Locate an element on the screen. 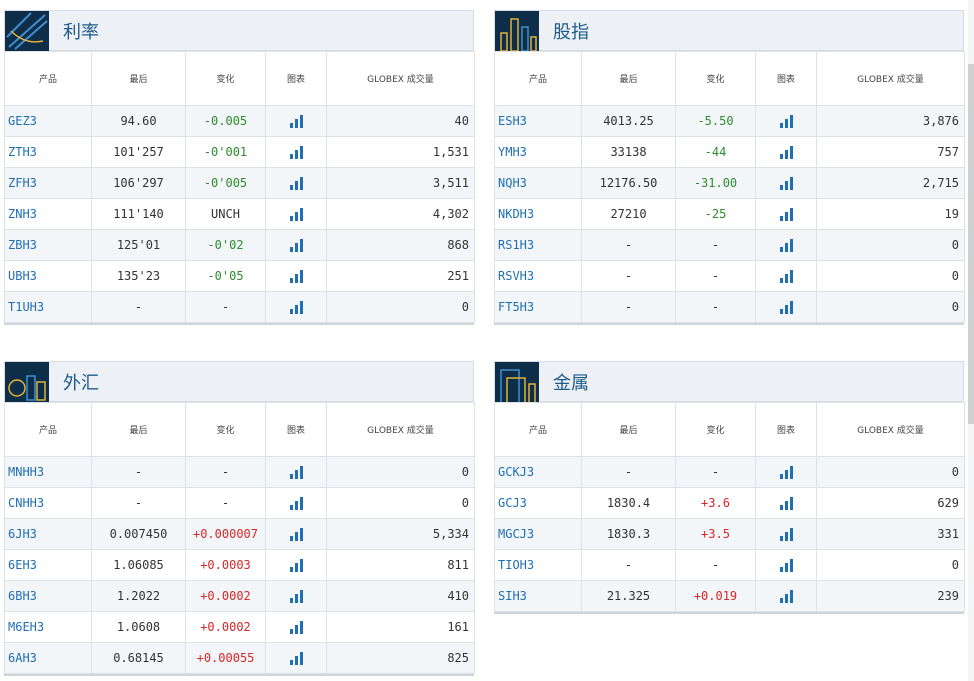  last-price: 1.06085 is located at coordinates (138, 565).